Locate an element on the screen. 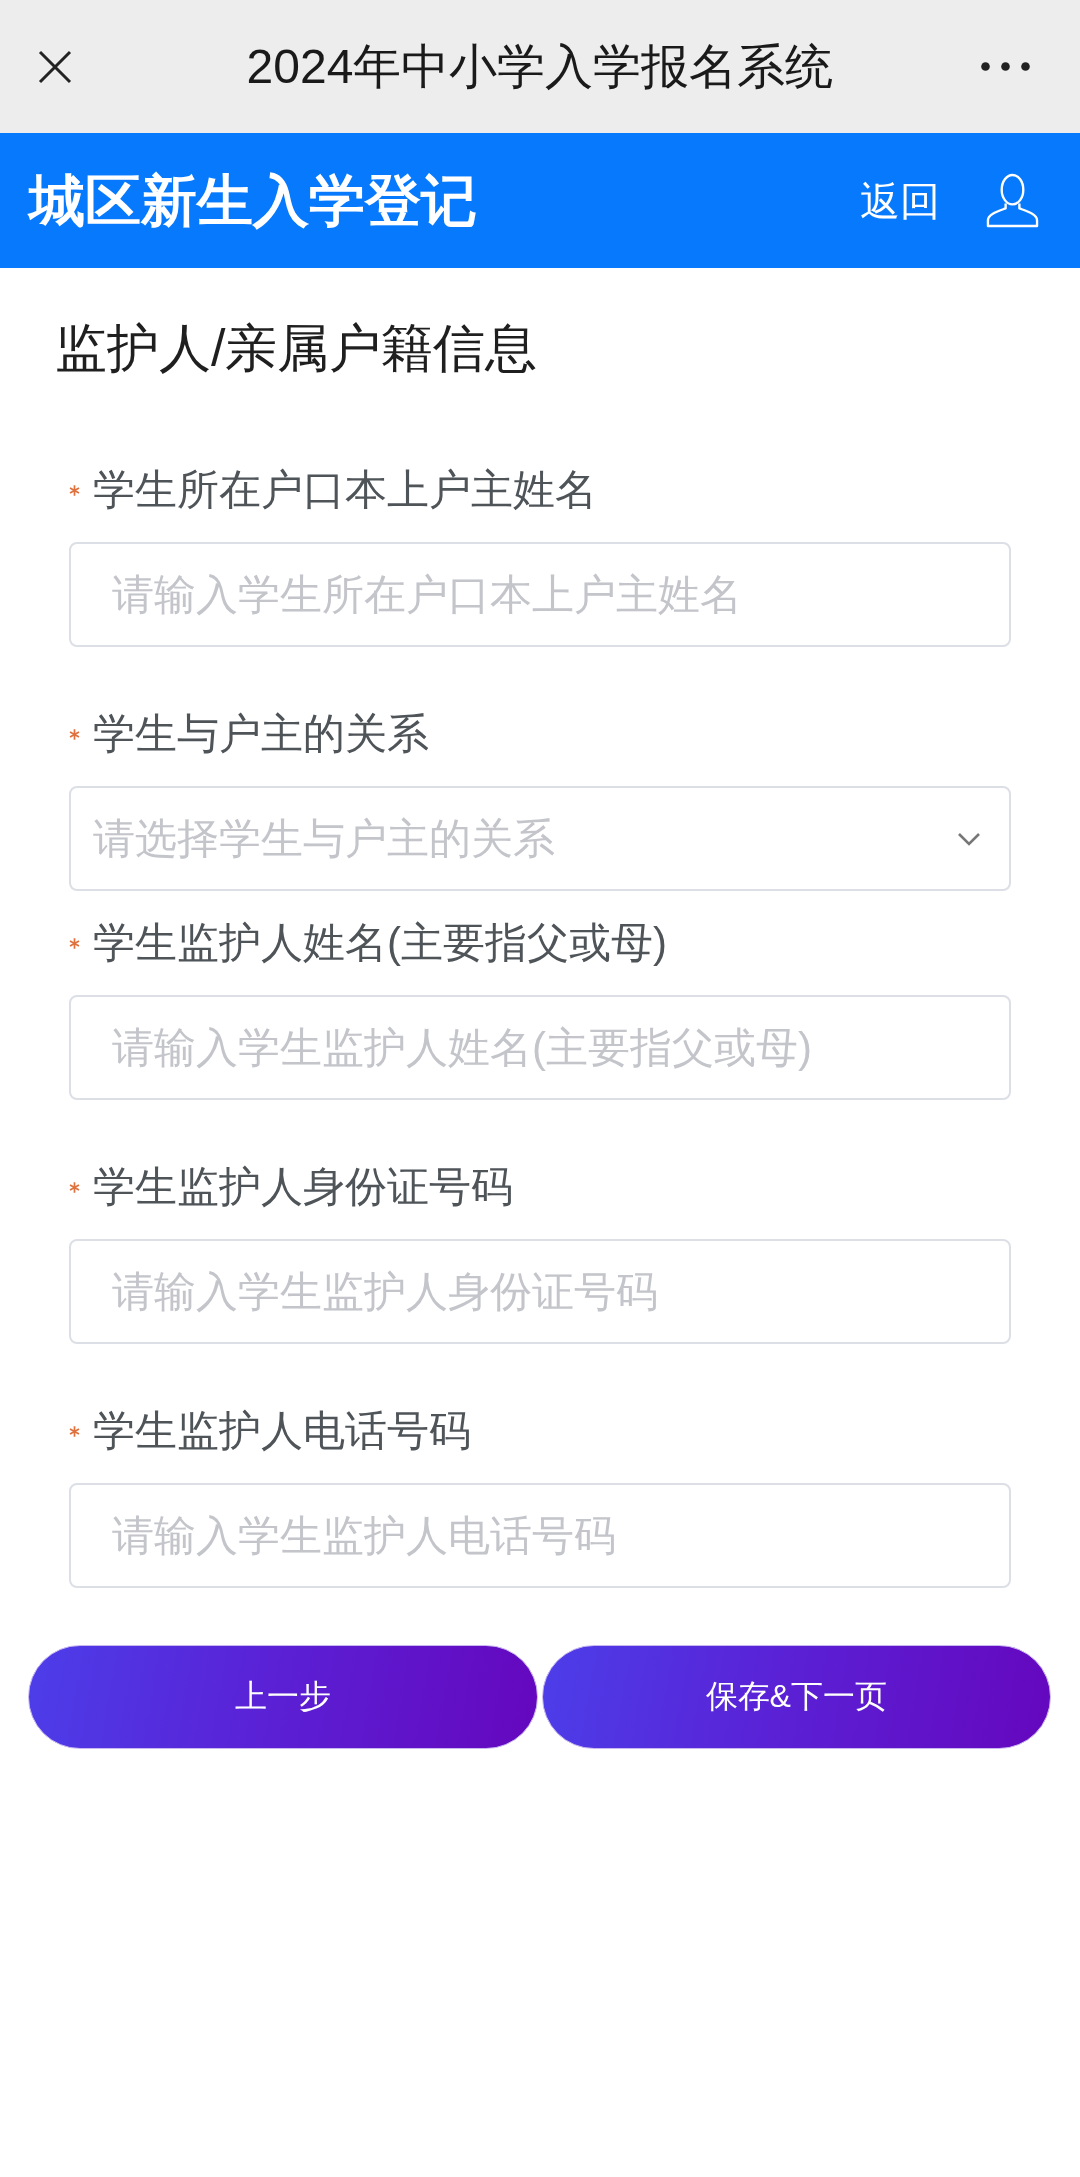 This screenshot has height=2177, width=1080. save-next-button: 保存&下一页 is located at coordinates (796, 1697).